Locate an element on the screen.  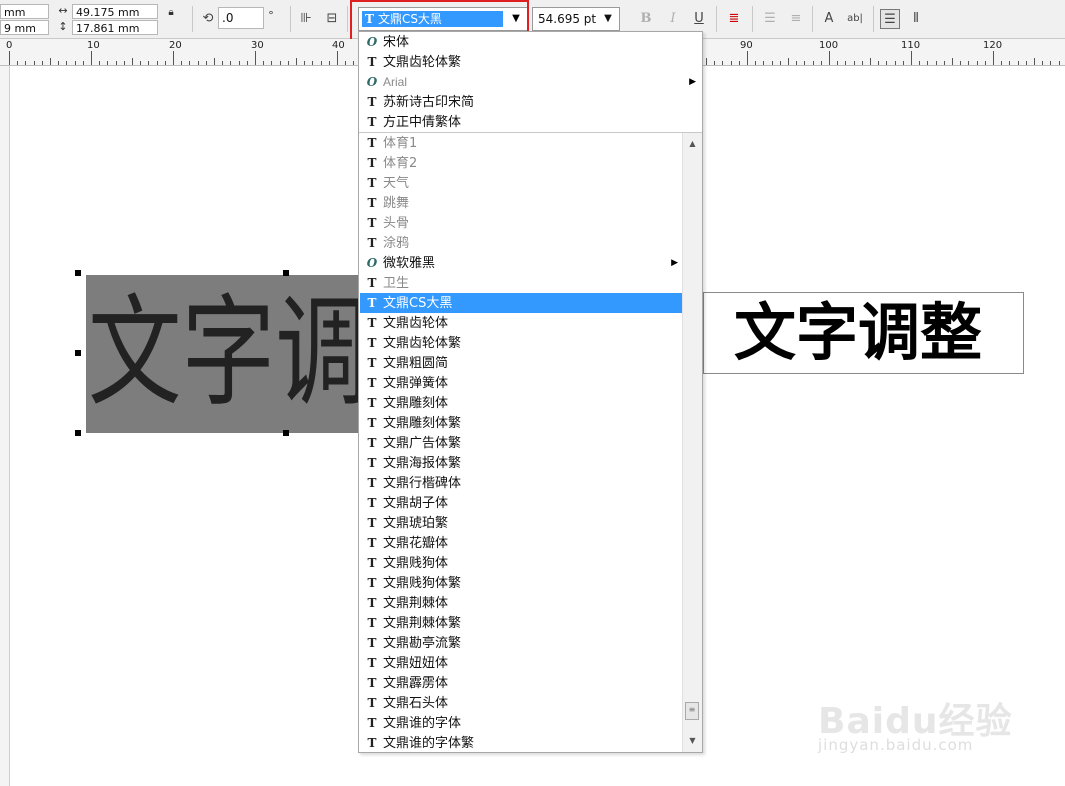
font-item: T 文鼎谁的字体繁 is located at coordinates (521, 743).